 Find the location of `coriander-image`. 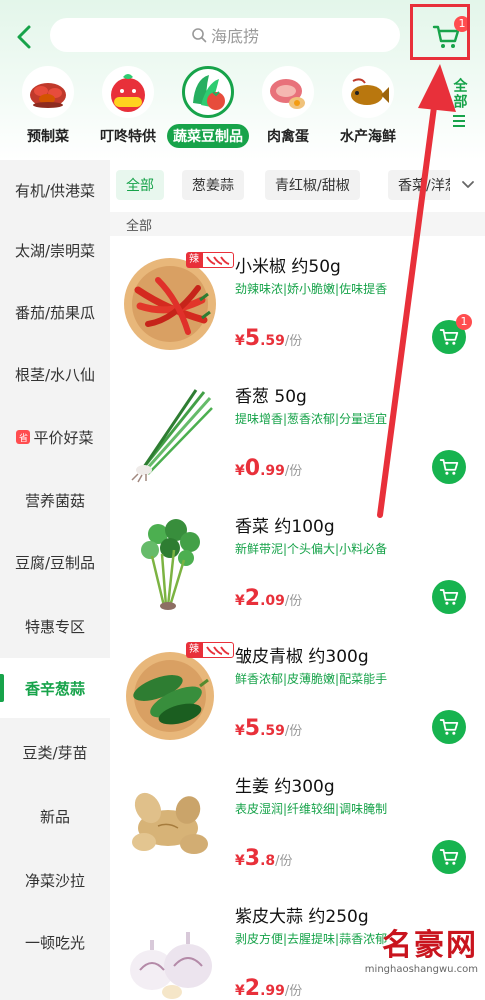

coriander-image is located at coordinates (170, 564).